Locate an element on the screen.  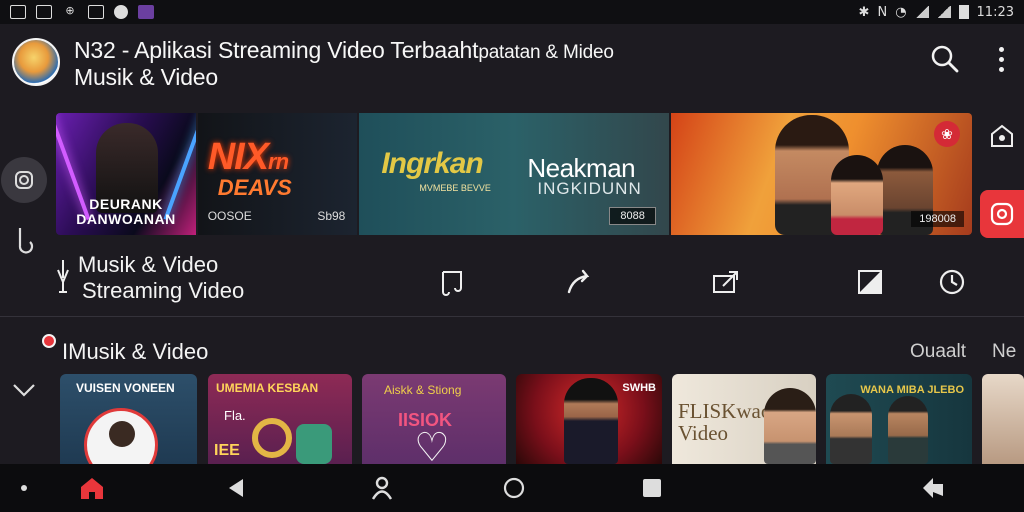
divider is located at coordinates (512, 316).